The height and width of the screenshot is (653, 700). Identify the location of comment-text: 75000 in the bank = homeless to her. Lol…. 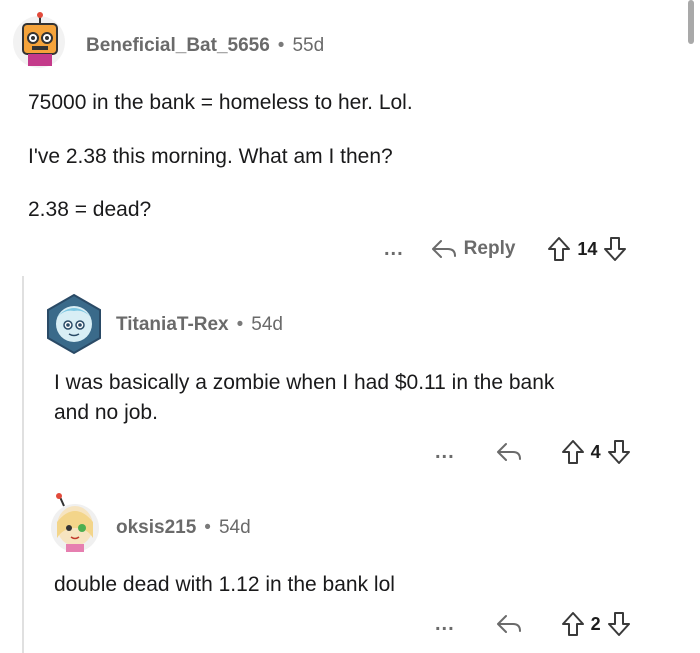
(220, 102).